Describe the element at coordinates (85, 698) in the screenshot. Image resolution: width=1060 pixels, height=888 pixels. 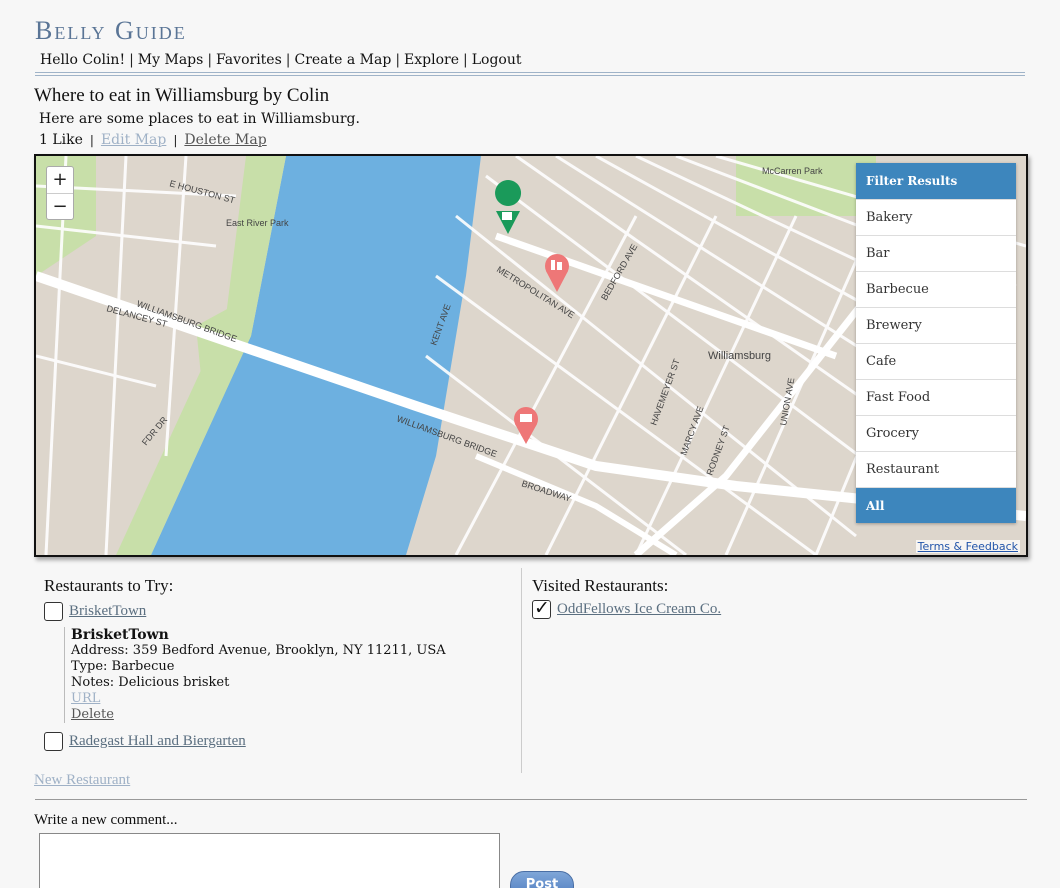
I see `details-url-link: URL` at that location.